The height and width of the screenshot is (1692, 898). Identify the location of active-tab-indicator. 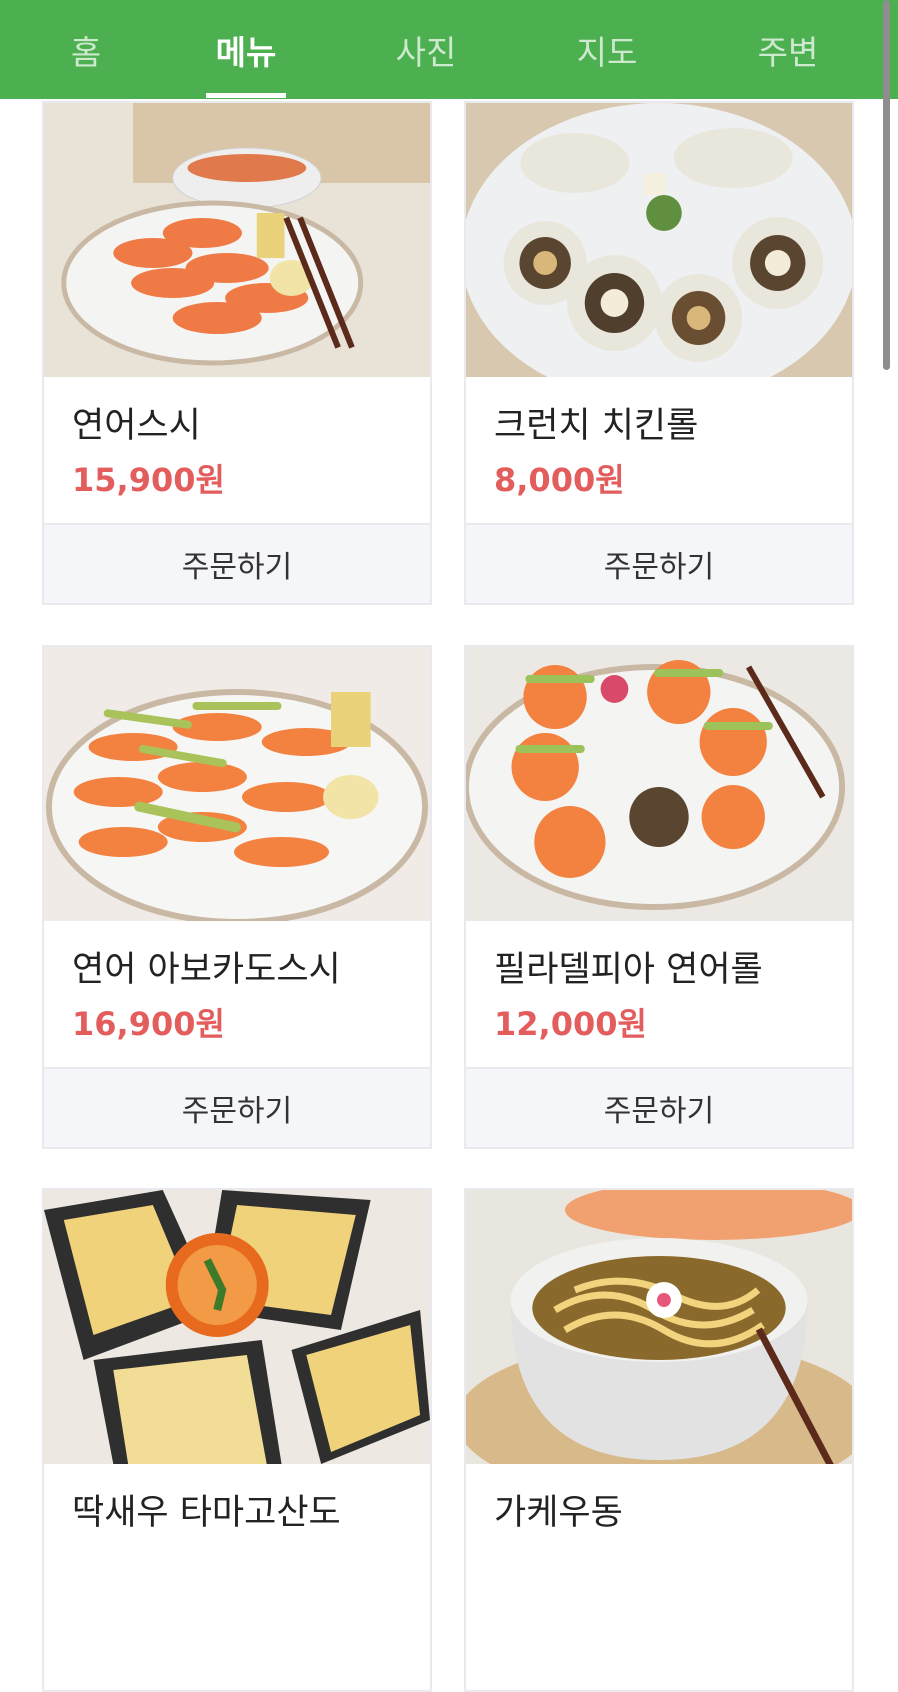
(246, 95).